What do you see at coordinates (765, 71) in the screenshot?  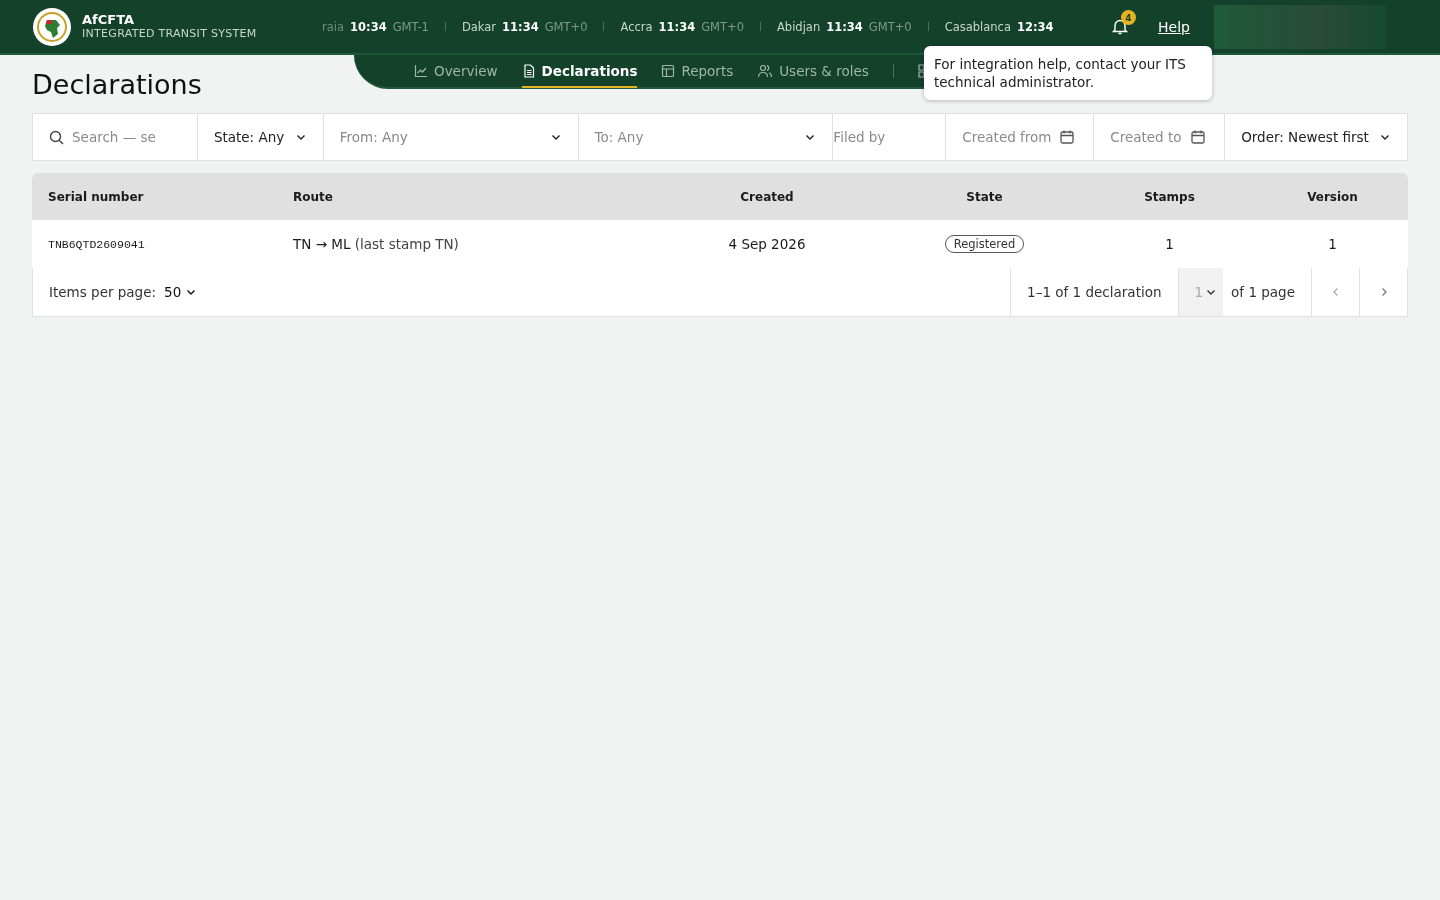 I see `users-icon` at bounding box center [765, 71].